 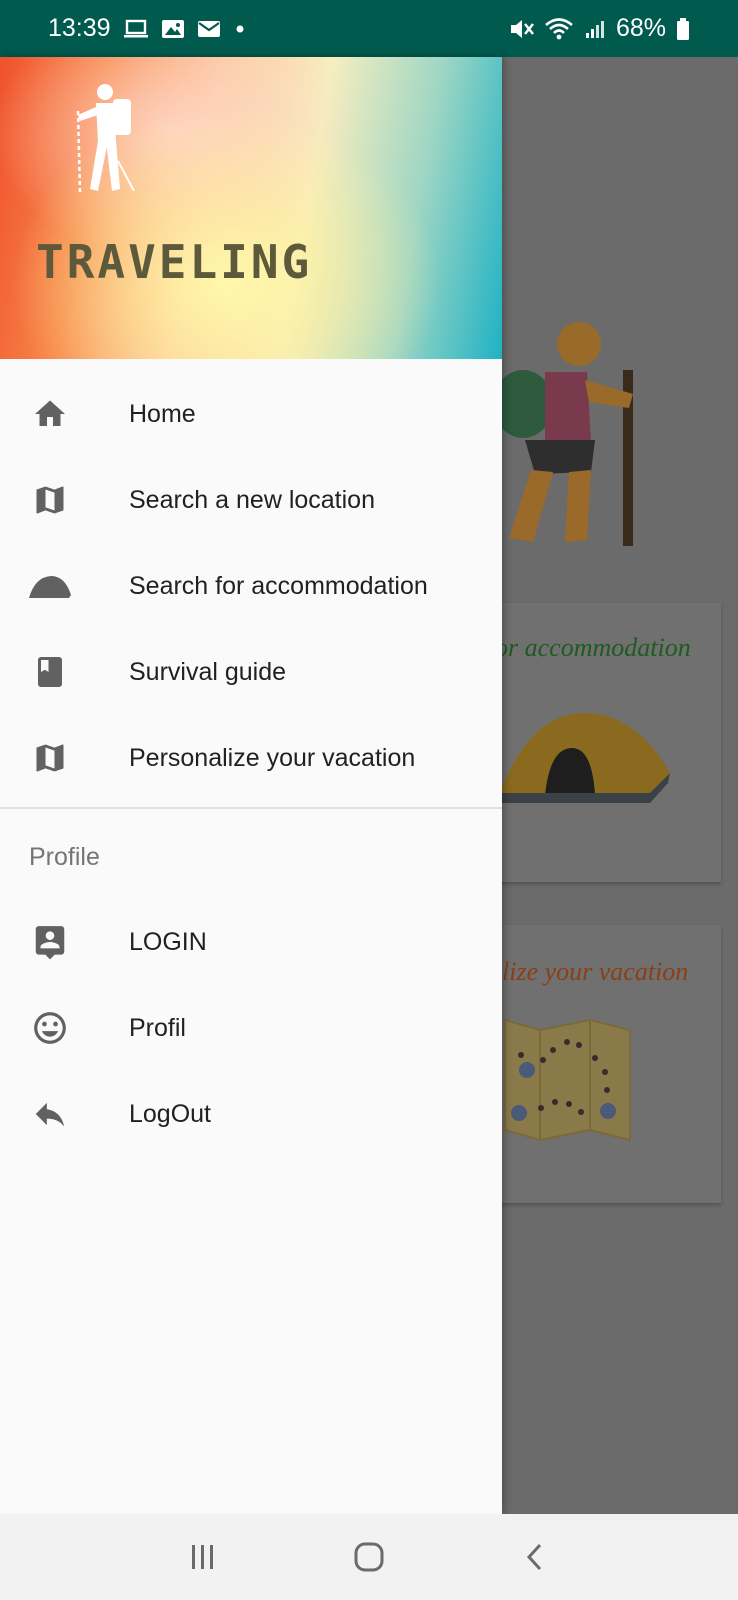 What do you see at coordinates (174, 262) in the screenshot?
I see `app-title: TRAVELING` at bounding box center [174, 262].